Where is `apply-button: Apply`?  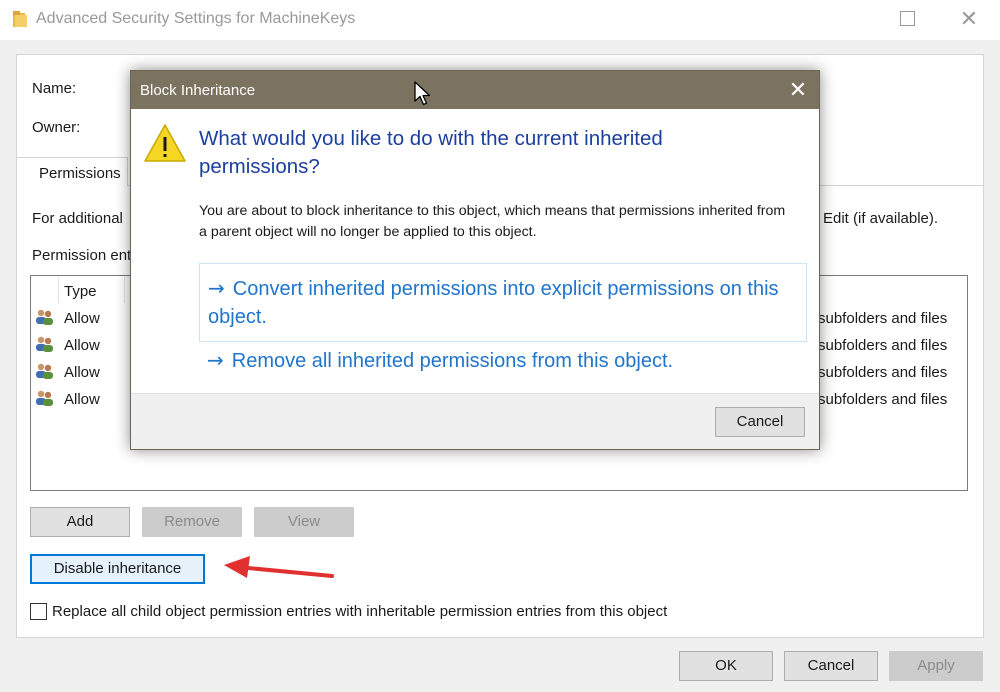 apply-button: Apply is located at coordinates (936, 666).